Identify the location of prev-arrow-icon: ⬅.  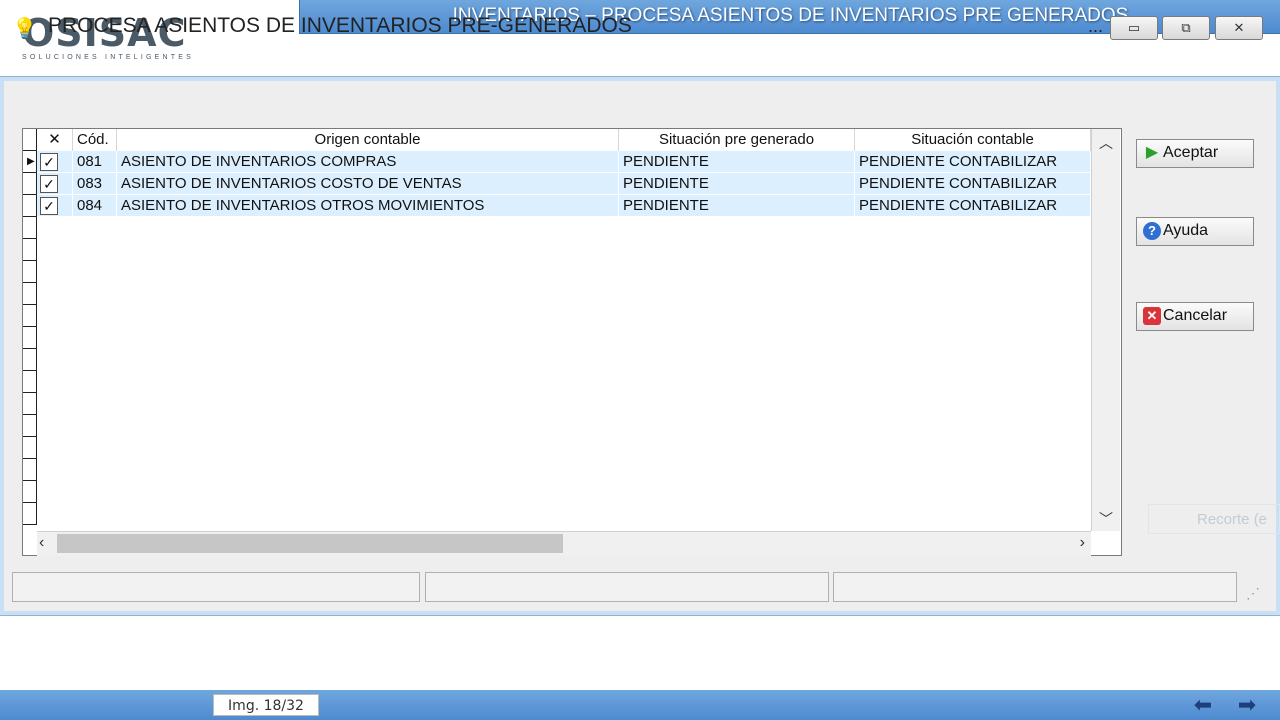
(1203, 705).